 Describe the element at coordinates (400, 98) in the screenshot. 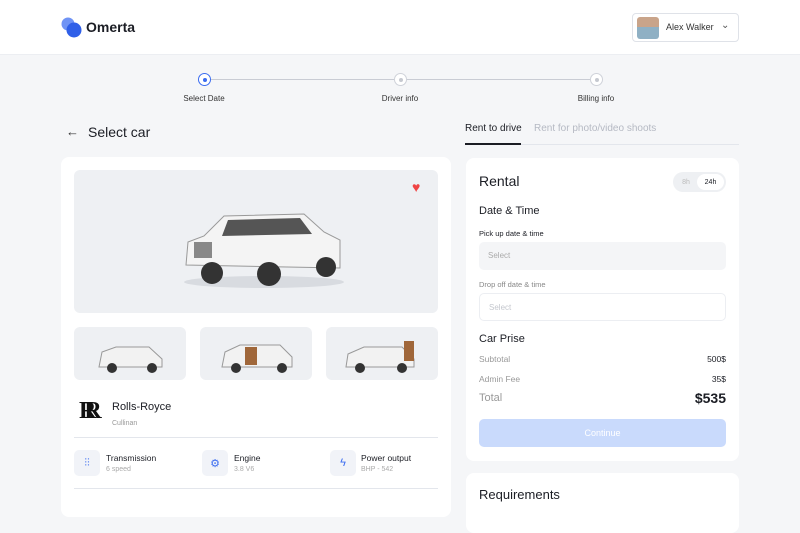

I see `step-label: Driver info` at that location.